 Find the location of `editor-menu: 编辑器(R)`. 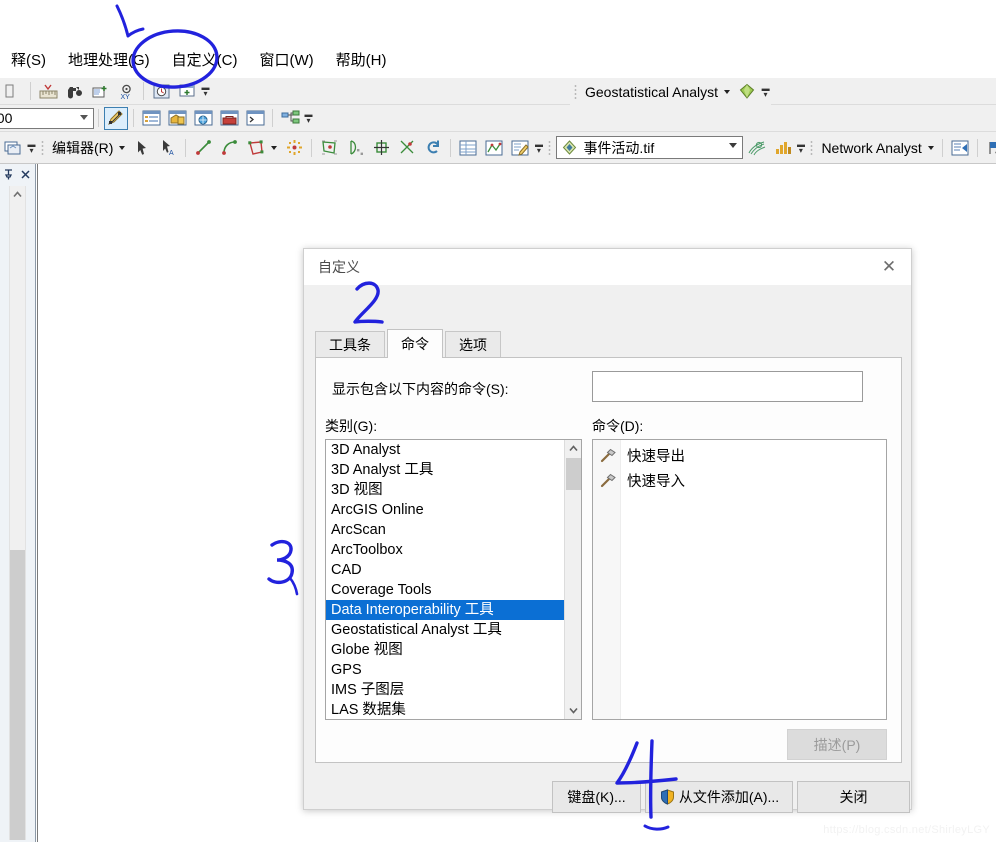

editor-menu: 编辑器(R) is located at coordinates (82, 148).